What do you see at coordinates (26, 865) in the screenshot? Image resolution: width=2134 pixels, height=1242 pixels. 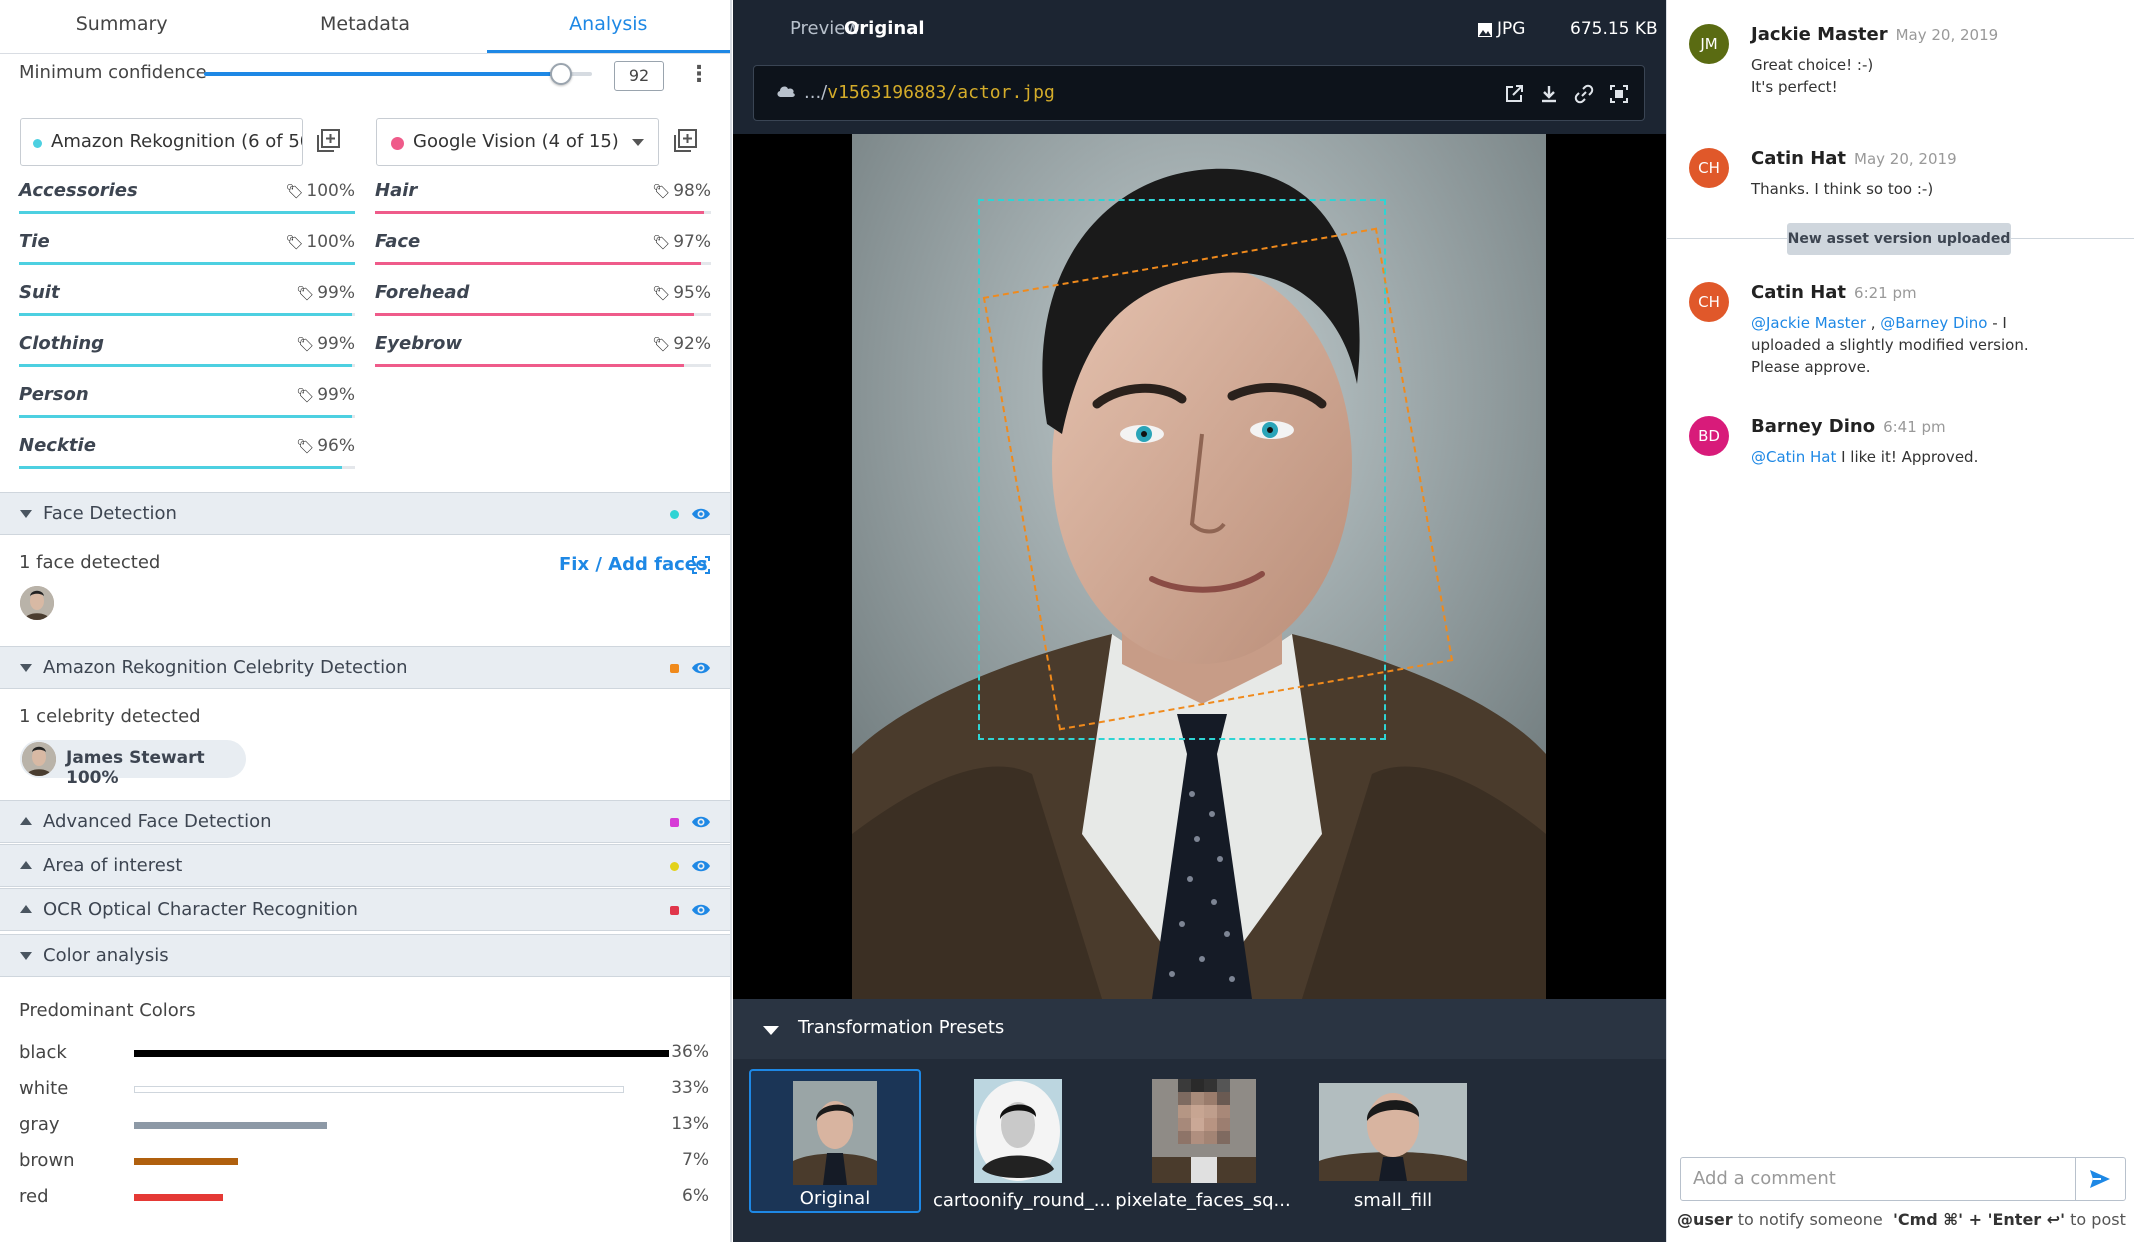 I see `expand-icon` at bounding box center [26, 865].